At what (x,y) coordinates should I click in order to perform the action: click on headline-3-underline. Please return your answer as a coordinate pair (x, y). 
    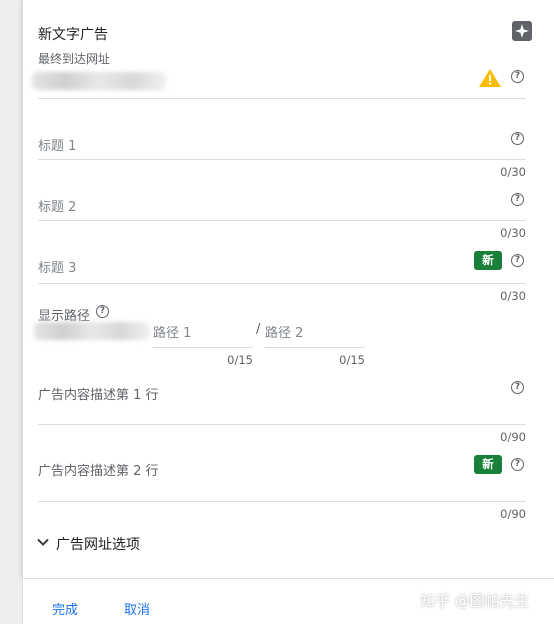
    Looking at the image, I should click on (282, 283).